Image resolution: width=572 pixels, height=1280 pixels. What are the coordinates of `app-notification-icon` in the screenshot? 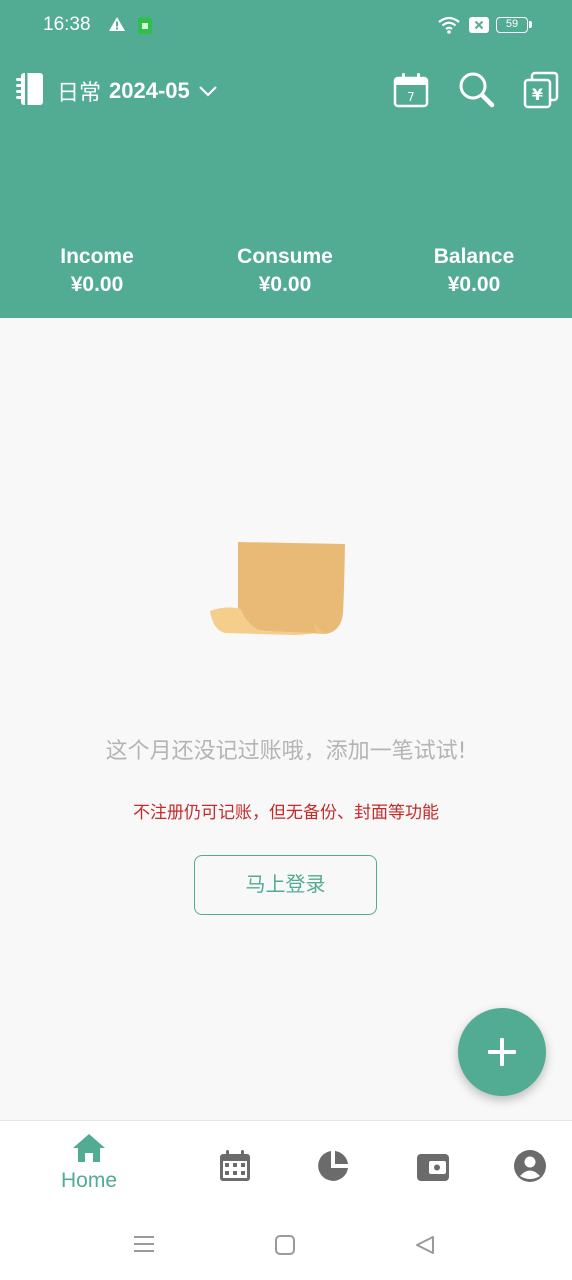 It's located at (145, 24).